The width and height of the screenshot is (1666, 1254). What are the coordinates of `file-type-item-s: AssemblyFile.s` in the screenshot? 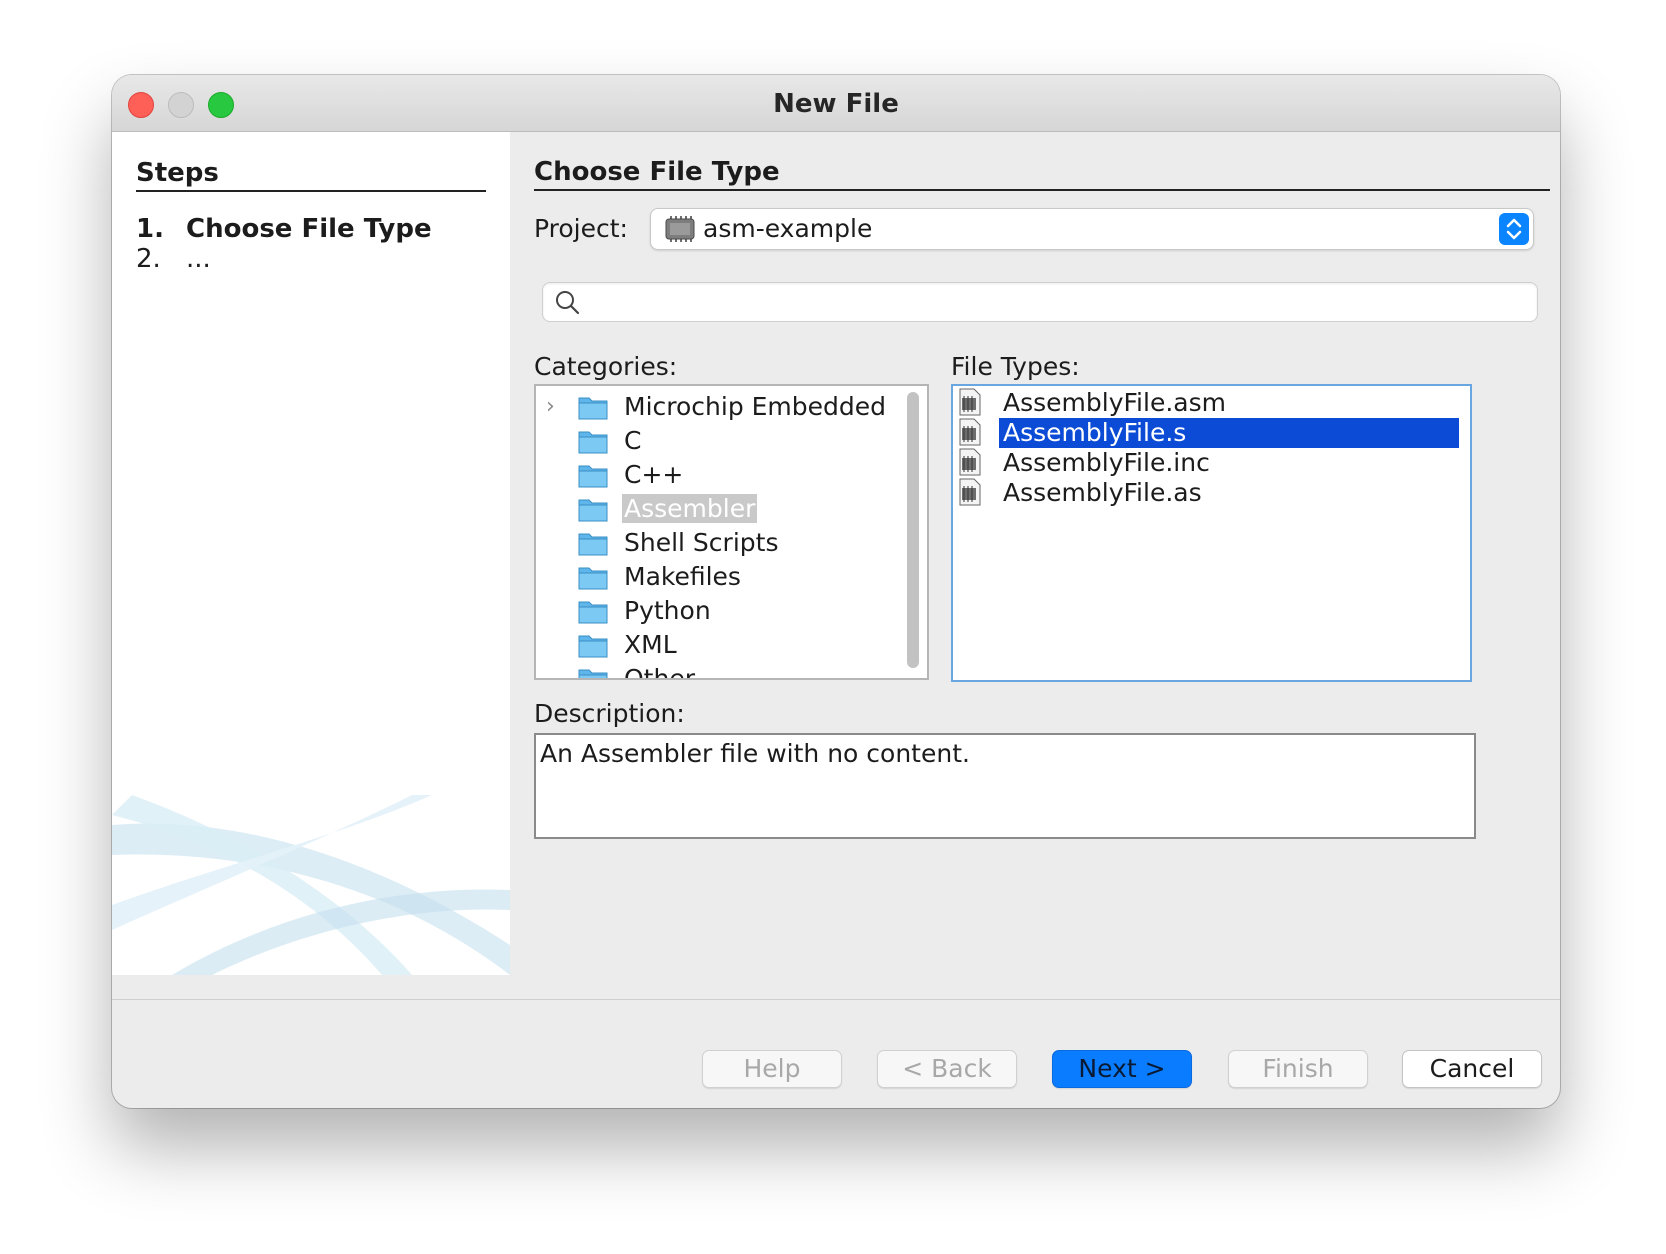 It's located at (1211, 433).